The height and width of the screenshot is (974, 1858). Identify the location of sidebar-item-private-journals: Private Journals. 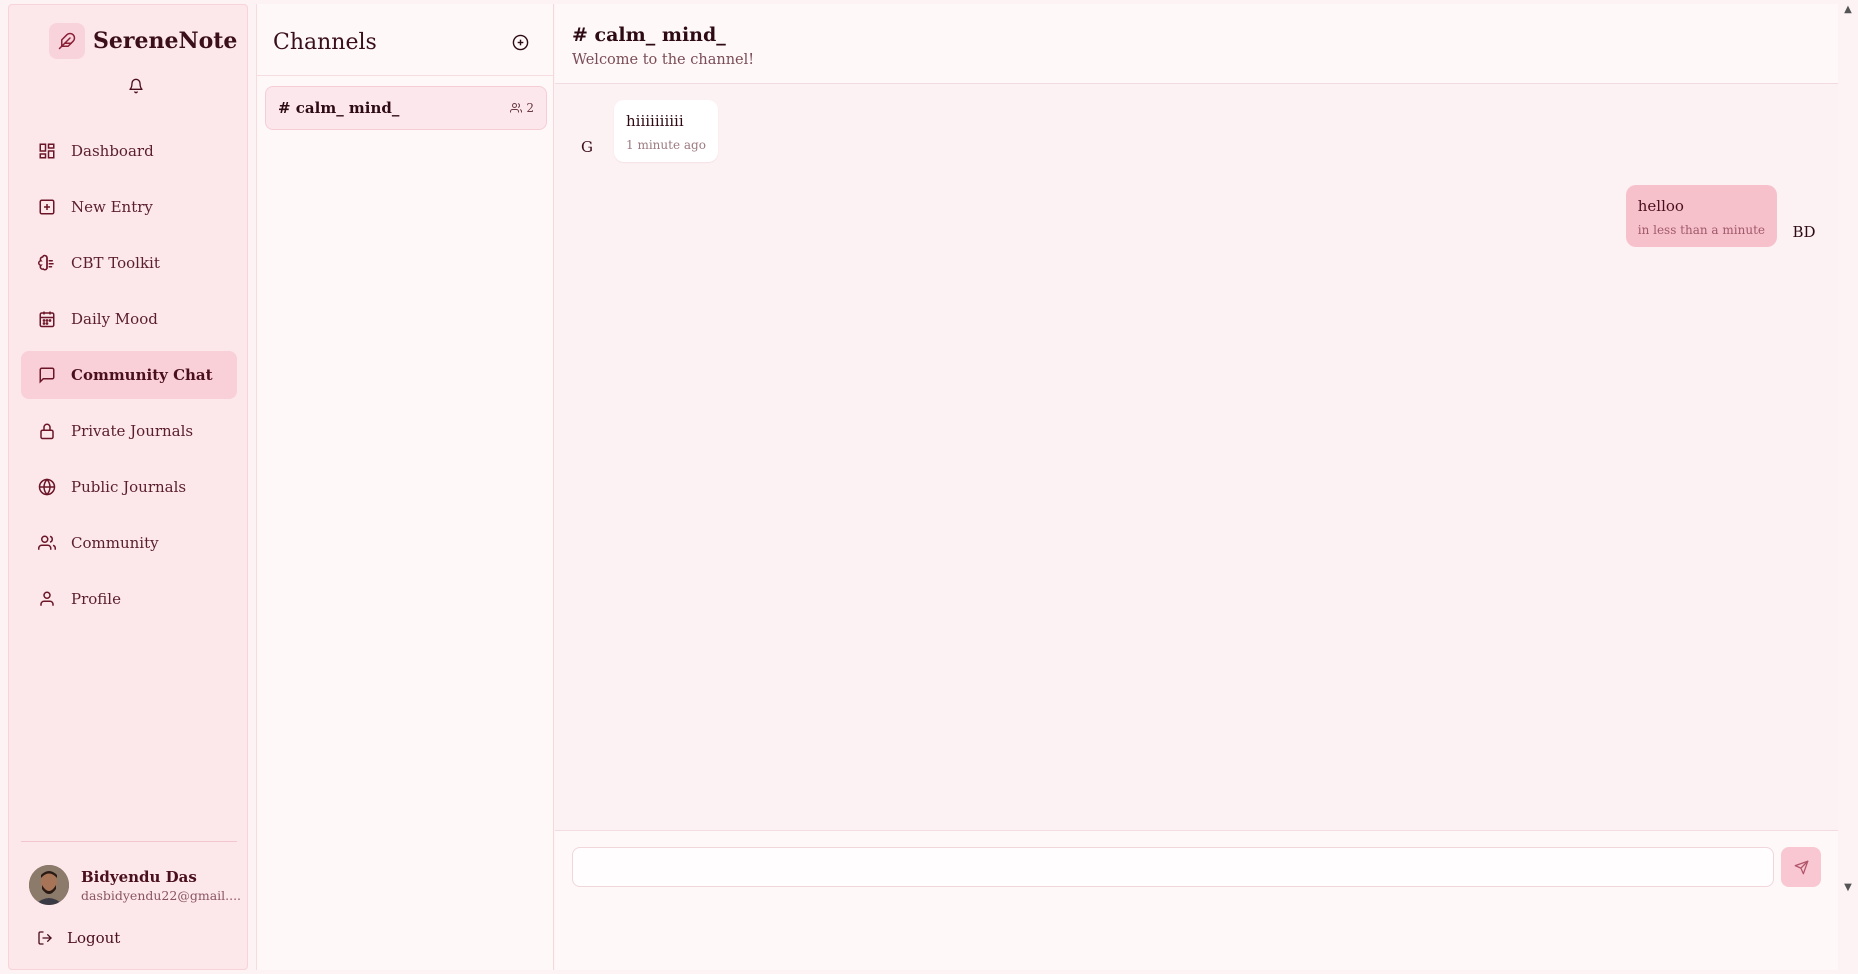
(129, 431).